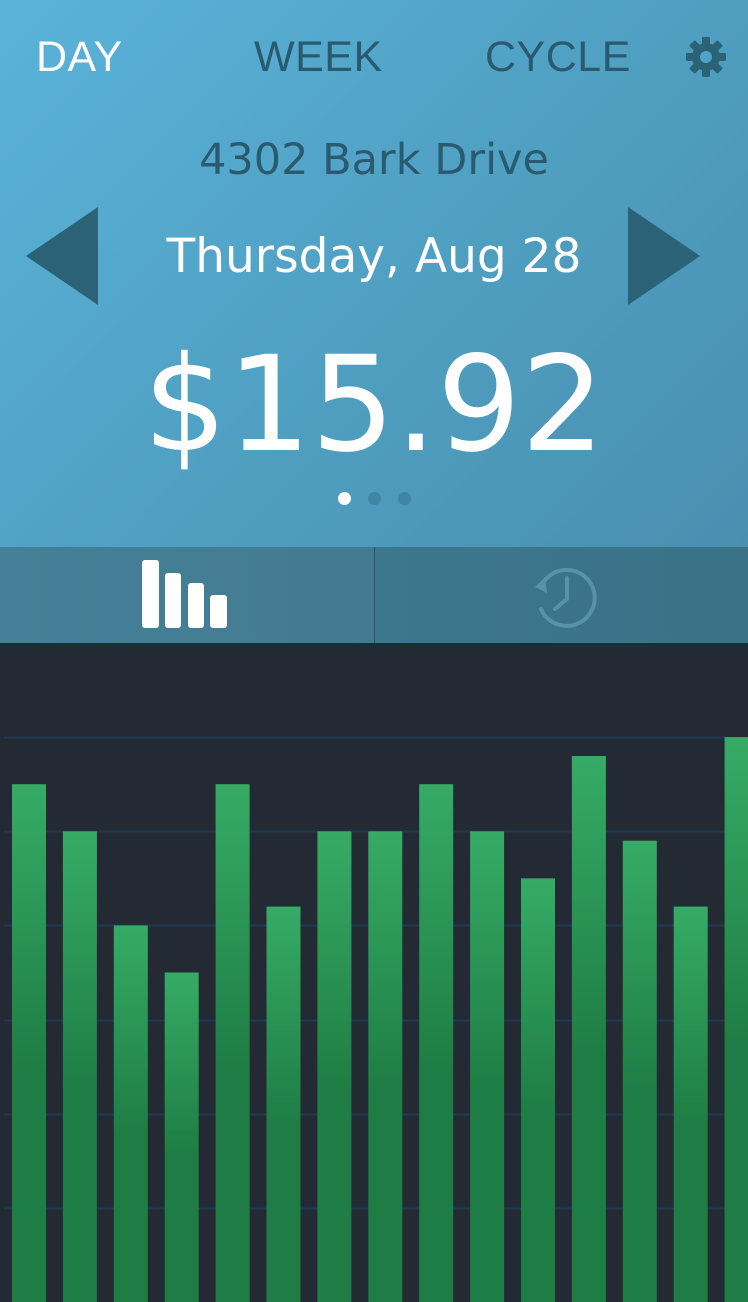 The height and width of the screenshot is (1302, 748). I want to click on triangle-left-icon, so click(62, 256).